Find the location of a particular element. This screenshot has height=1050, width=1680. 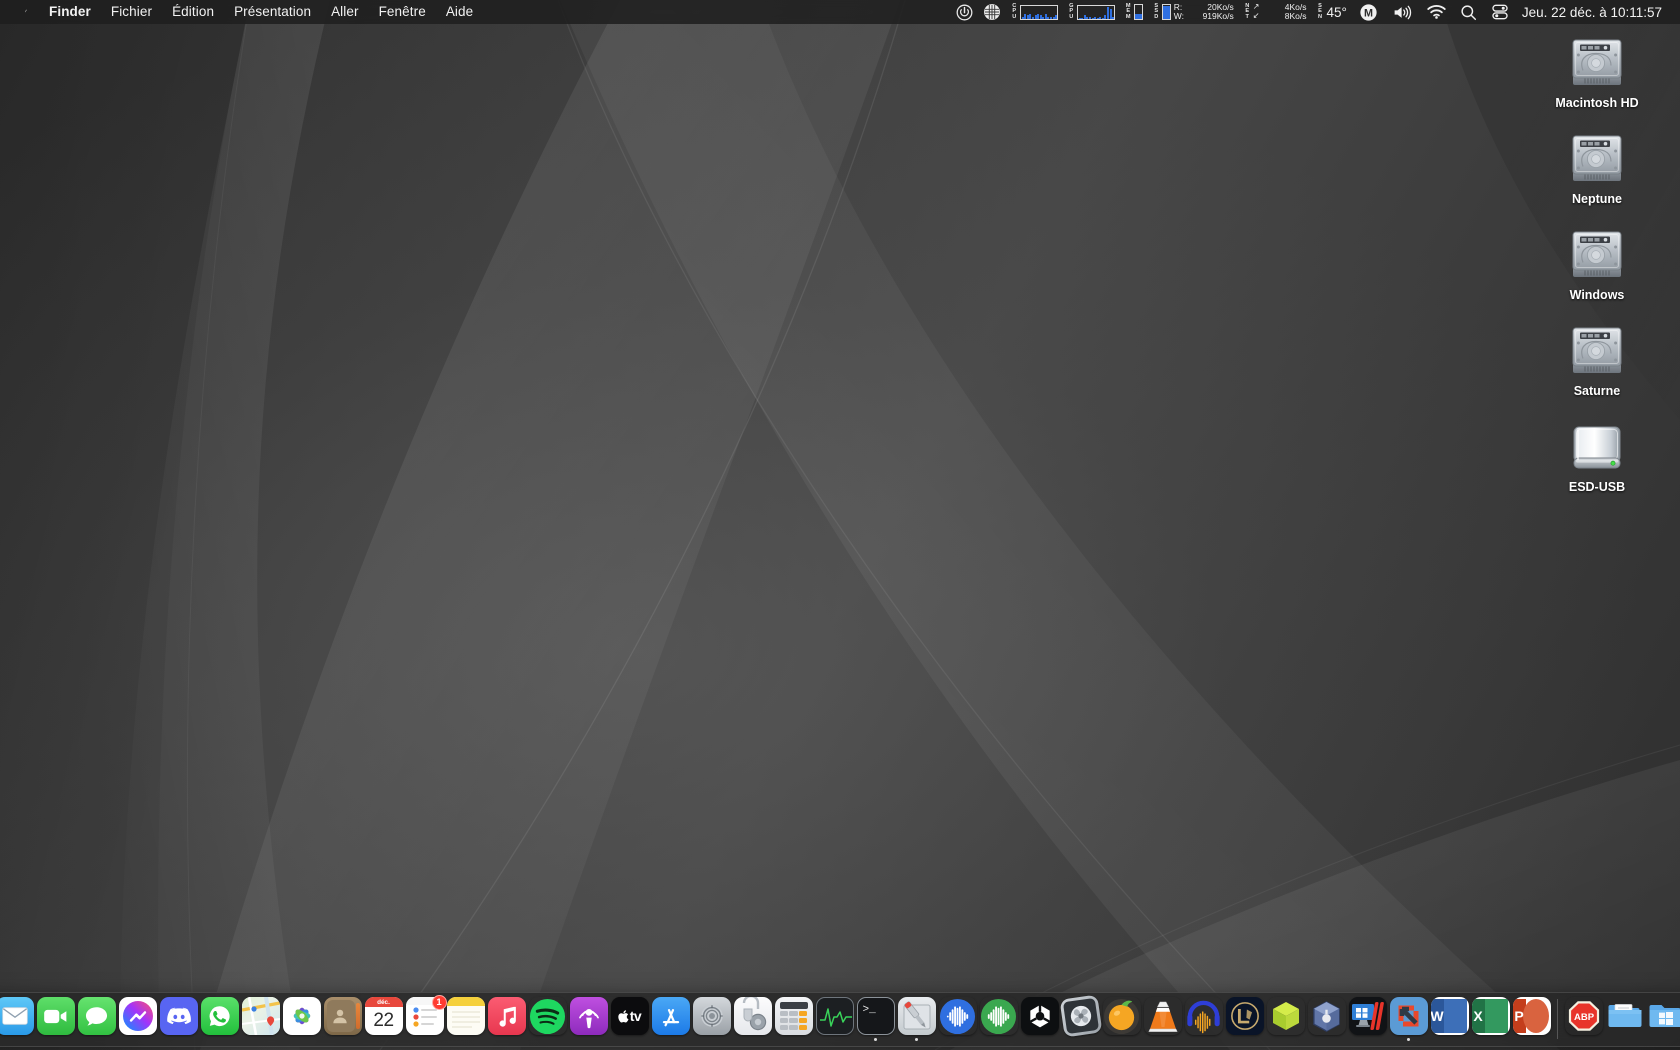

dock-item-fl-studio is located at coordinates (1121, 1017).